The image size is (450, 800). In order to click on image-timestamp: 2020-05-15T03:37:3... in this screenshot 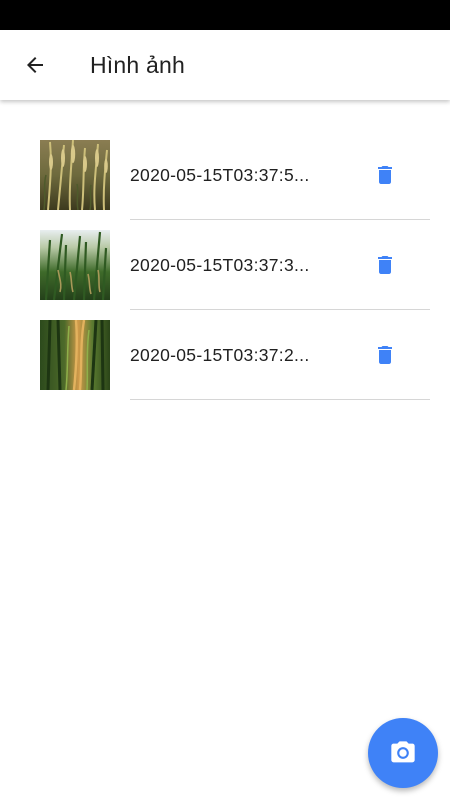, I will do `click(220, 265)`.